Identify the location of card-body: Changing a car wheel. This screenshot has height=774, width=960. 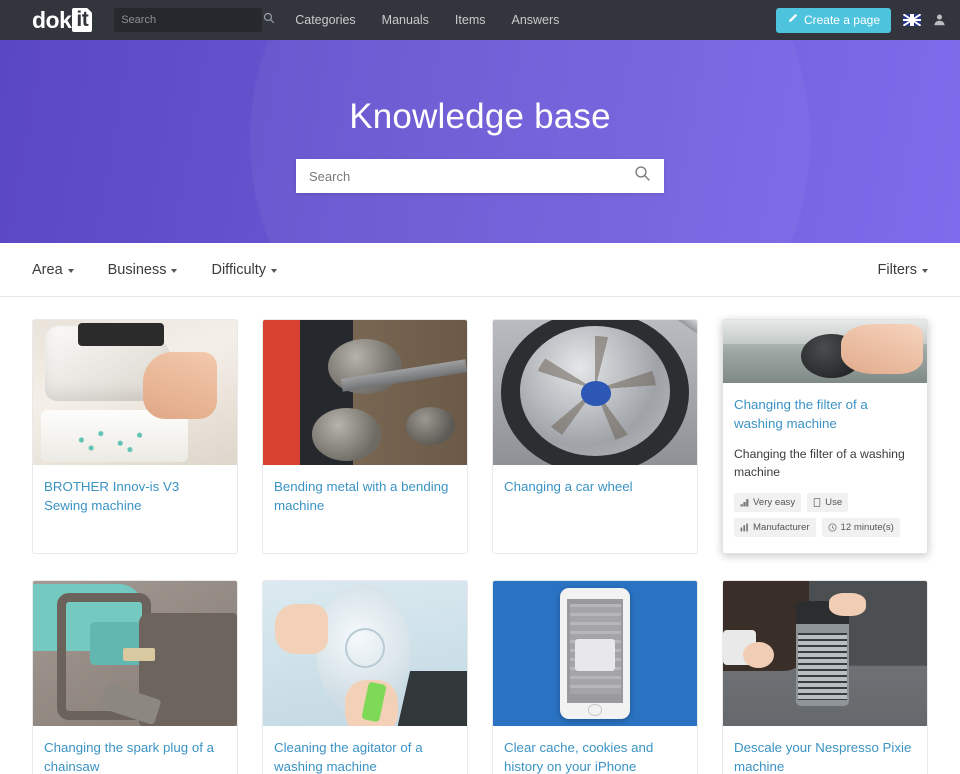
(595, 492).